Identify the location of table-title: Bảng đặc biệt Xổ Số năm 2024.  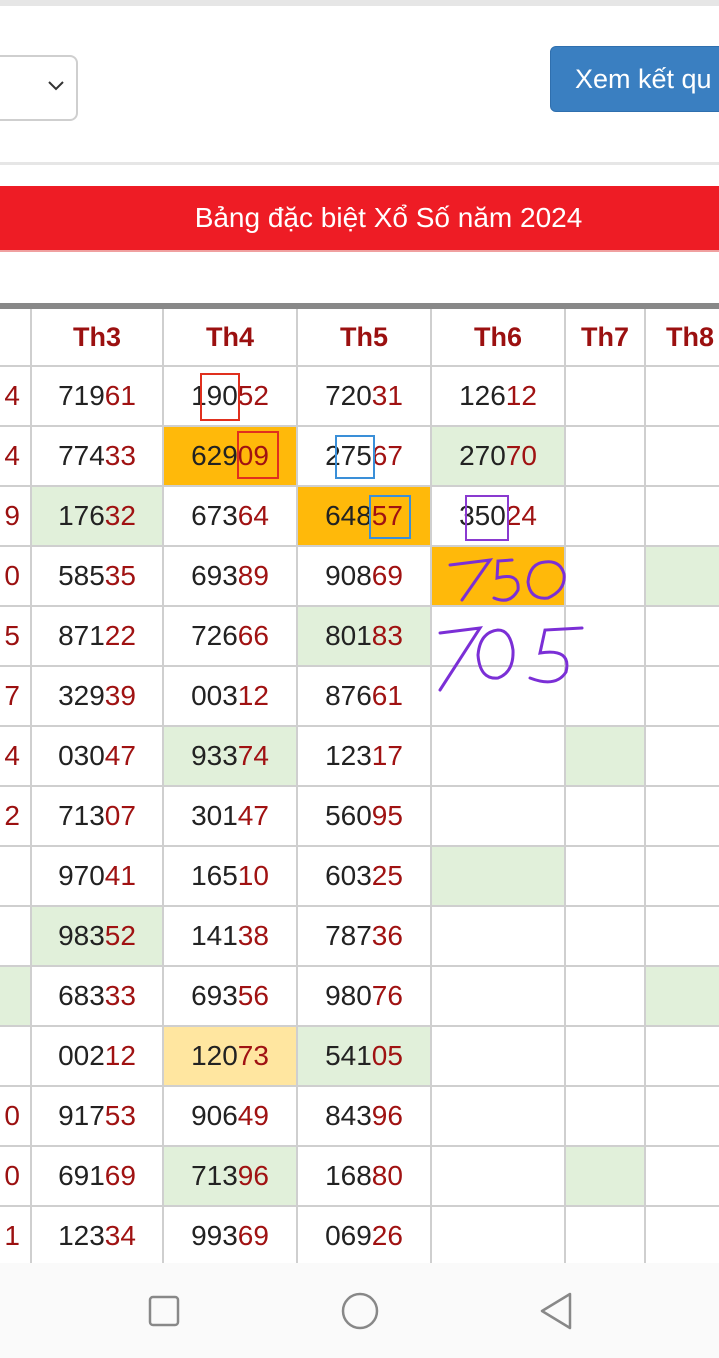
(388, 217).